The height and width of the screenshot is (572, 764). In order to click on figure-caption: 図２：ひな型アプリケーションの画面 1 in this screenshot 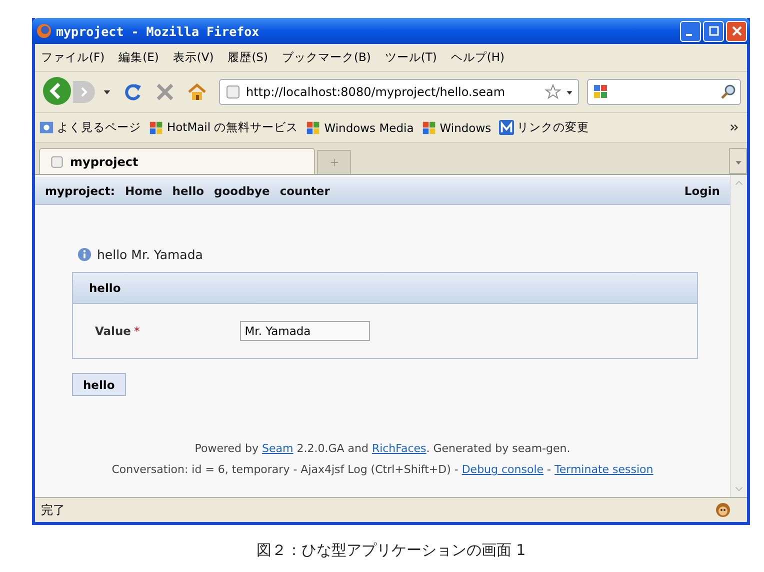, I will do `click(391, 550)`.